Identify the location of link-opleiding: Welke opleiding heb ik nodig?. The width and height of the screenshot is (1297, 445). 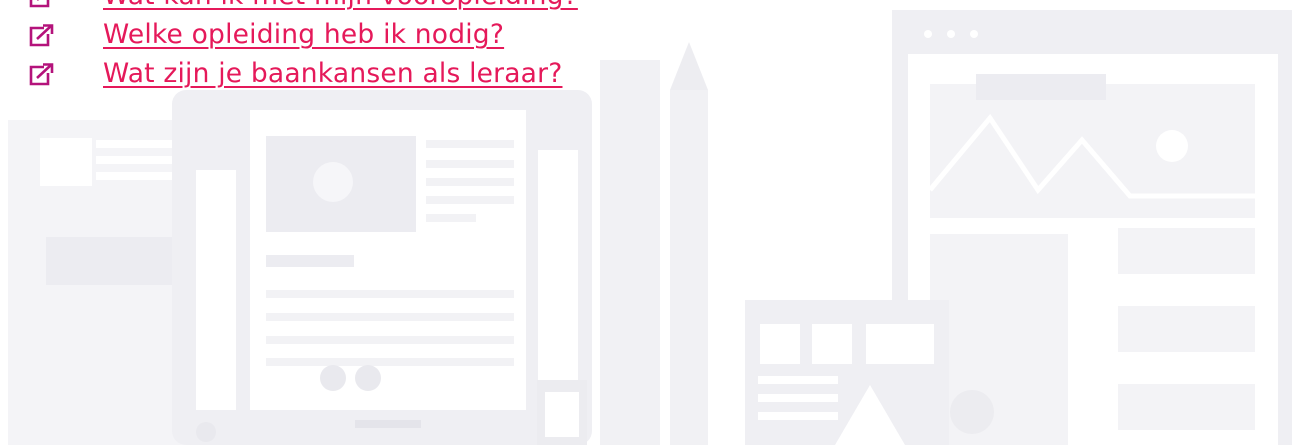
(303, 35).